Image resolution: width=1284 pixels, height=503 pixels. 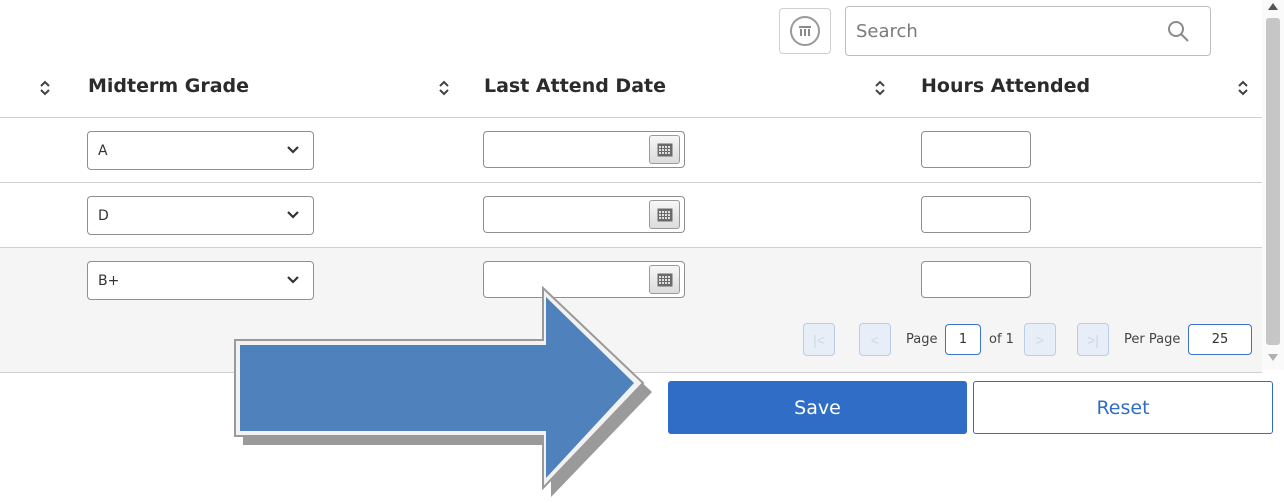 What do you see at coordinates (922, 339) in the screenshot?
I see `page-label: Page` at bounding box center [922, 339].